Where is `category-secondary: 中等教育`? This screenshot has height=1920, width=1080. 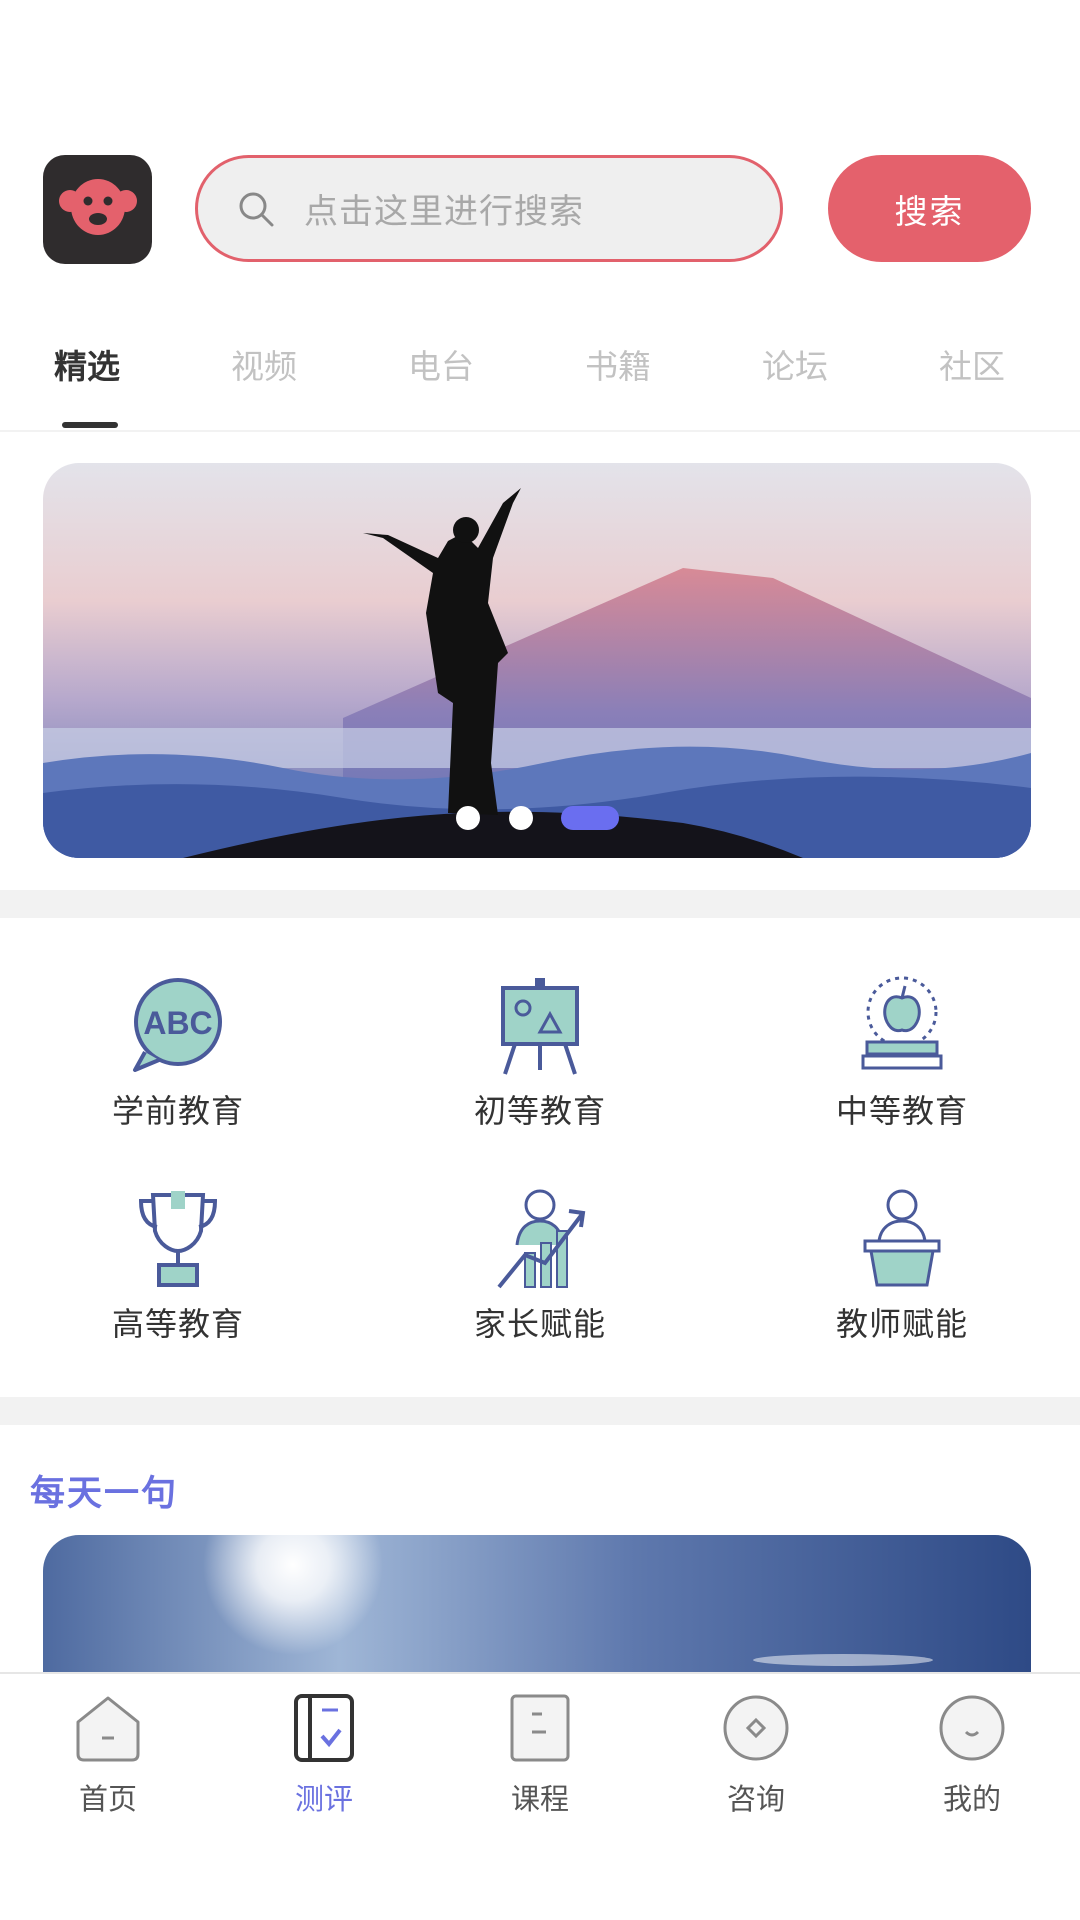 category-secondary: 中等教育 is located at coordinates (902, 1051).